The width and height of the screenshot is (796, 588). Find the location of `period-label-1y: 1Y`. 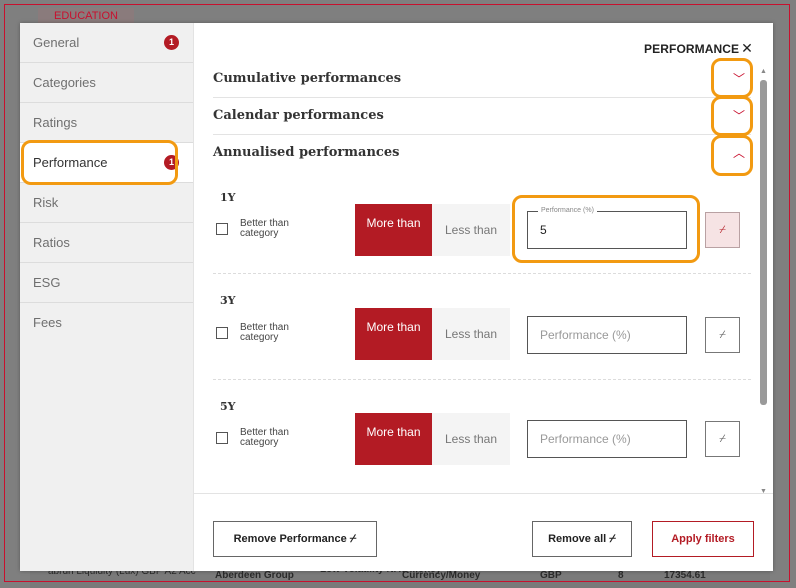

period-label-1y: 1Y is located at coordinates (228, 197).